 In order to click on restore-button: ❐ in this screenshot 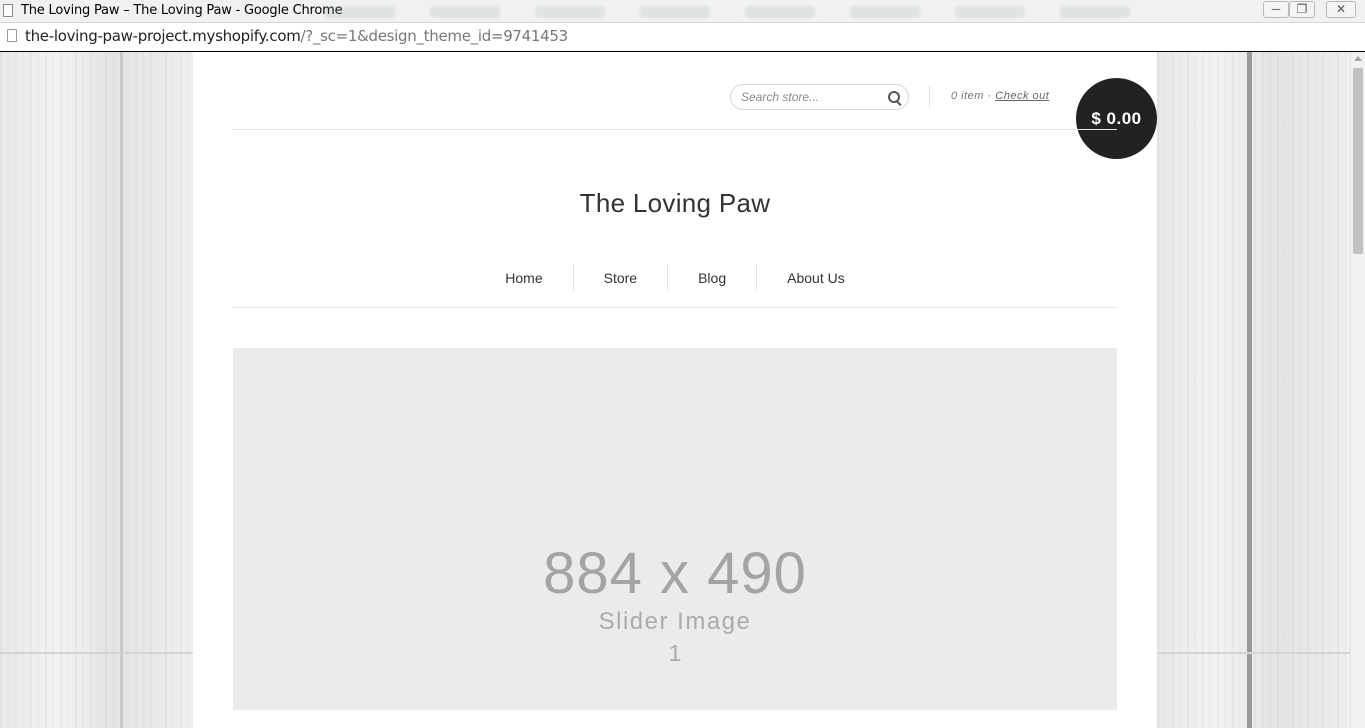, I will do `click(1302, 9)`.